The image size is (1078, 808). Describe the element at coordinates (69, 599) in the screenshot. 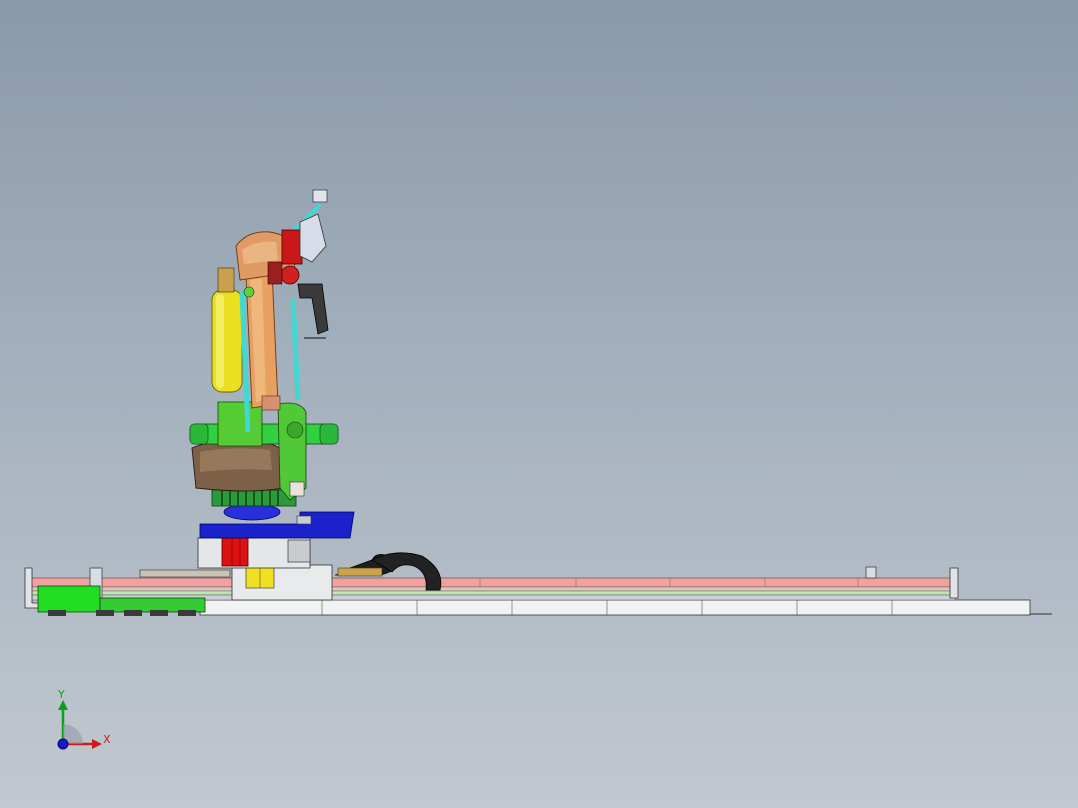

I see `carriage-green-block` at that location.